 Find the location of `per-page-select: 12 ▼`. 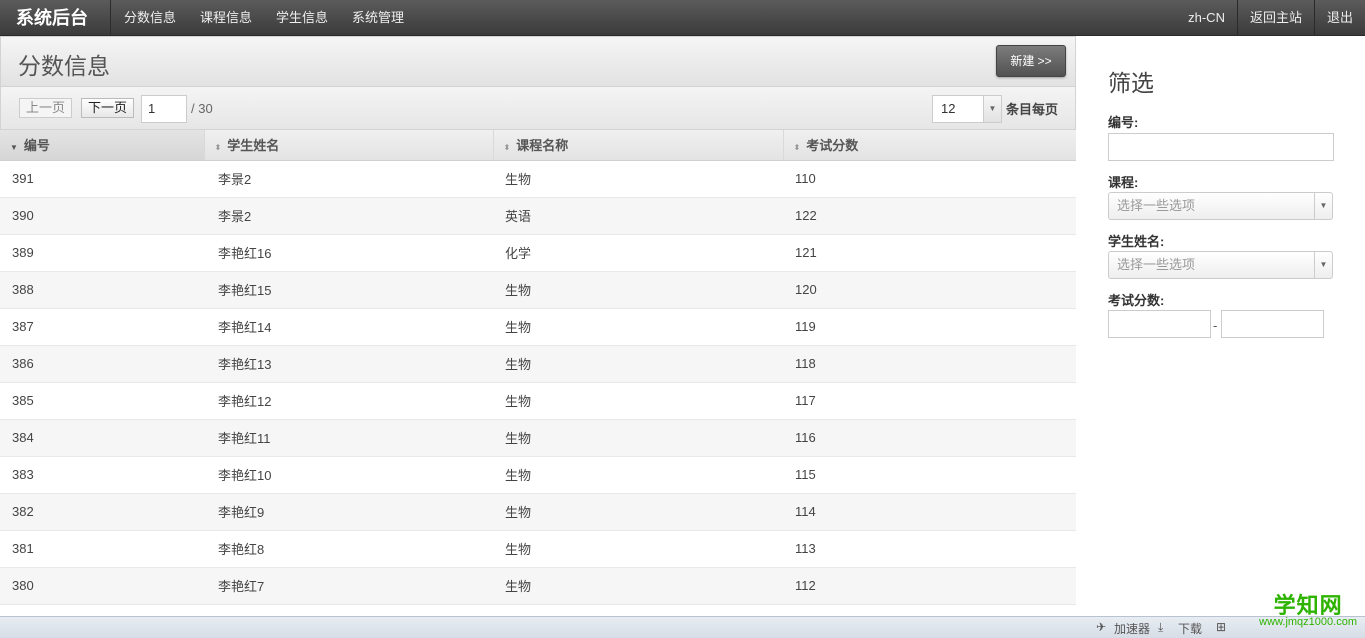

per-page-select: 12 ▼ is located at coordinates (967, 109).